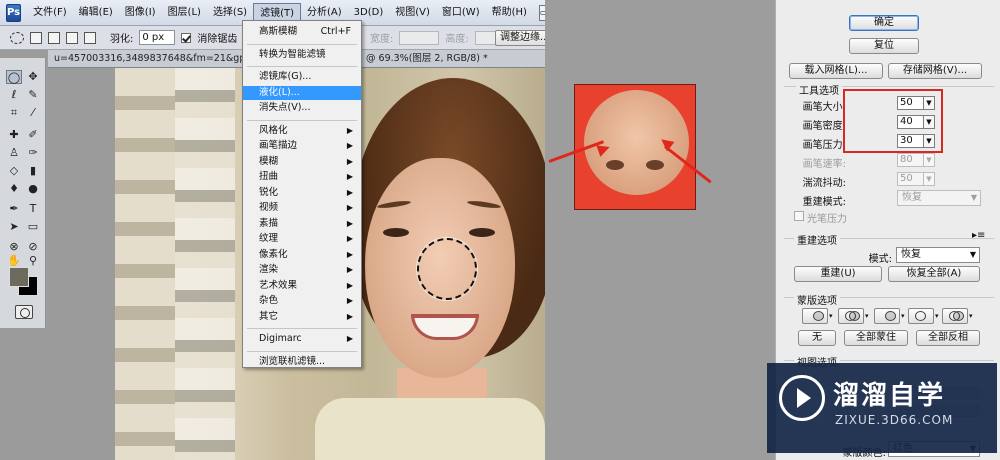  Describe the element at coordinates (14, 189) in the screenshot. I see `blur-tool-icon: ♦` at that location.